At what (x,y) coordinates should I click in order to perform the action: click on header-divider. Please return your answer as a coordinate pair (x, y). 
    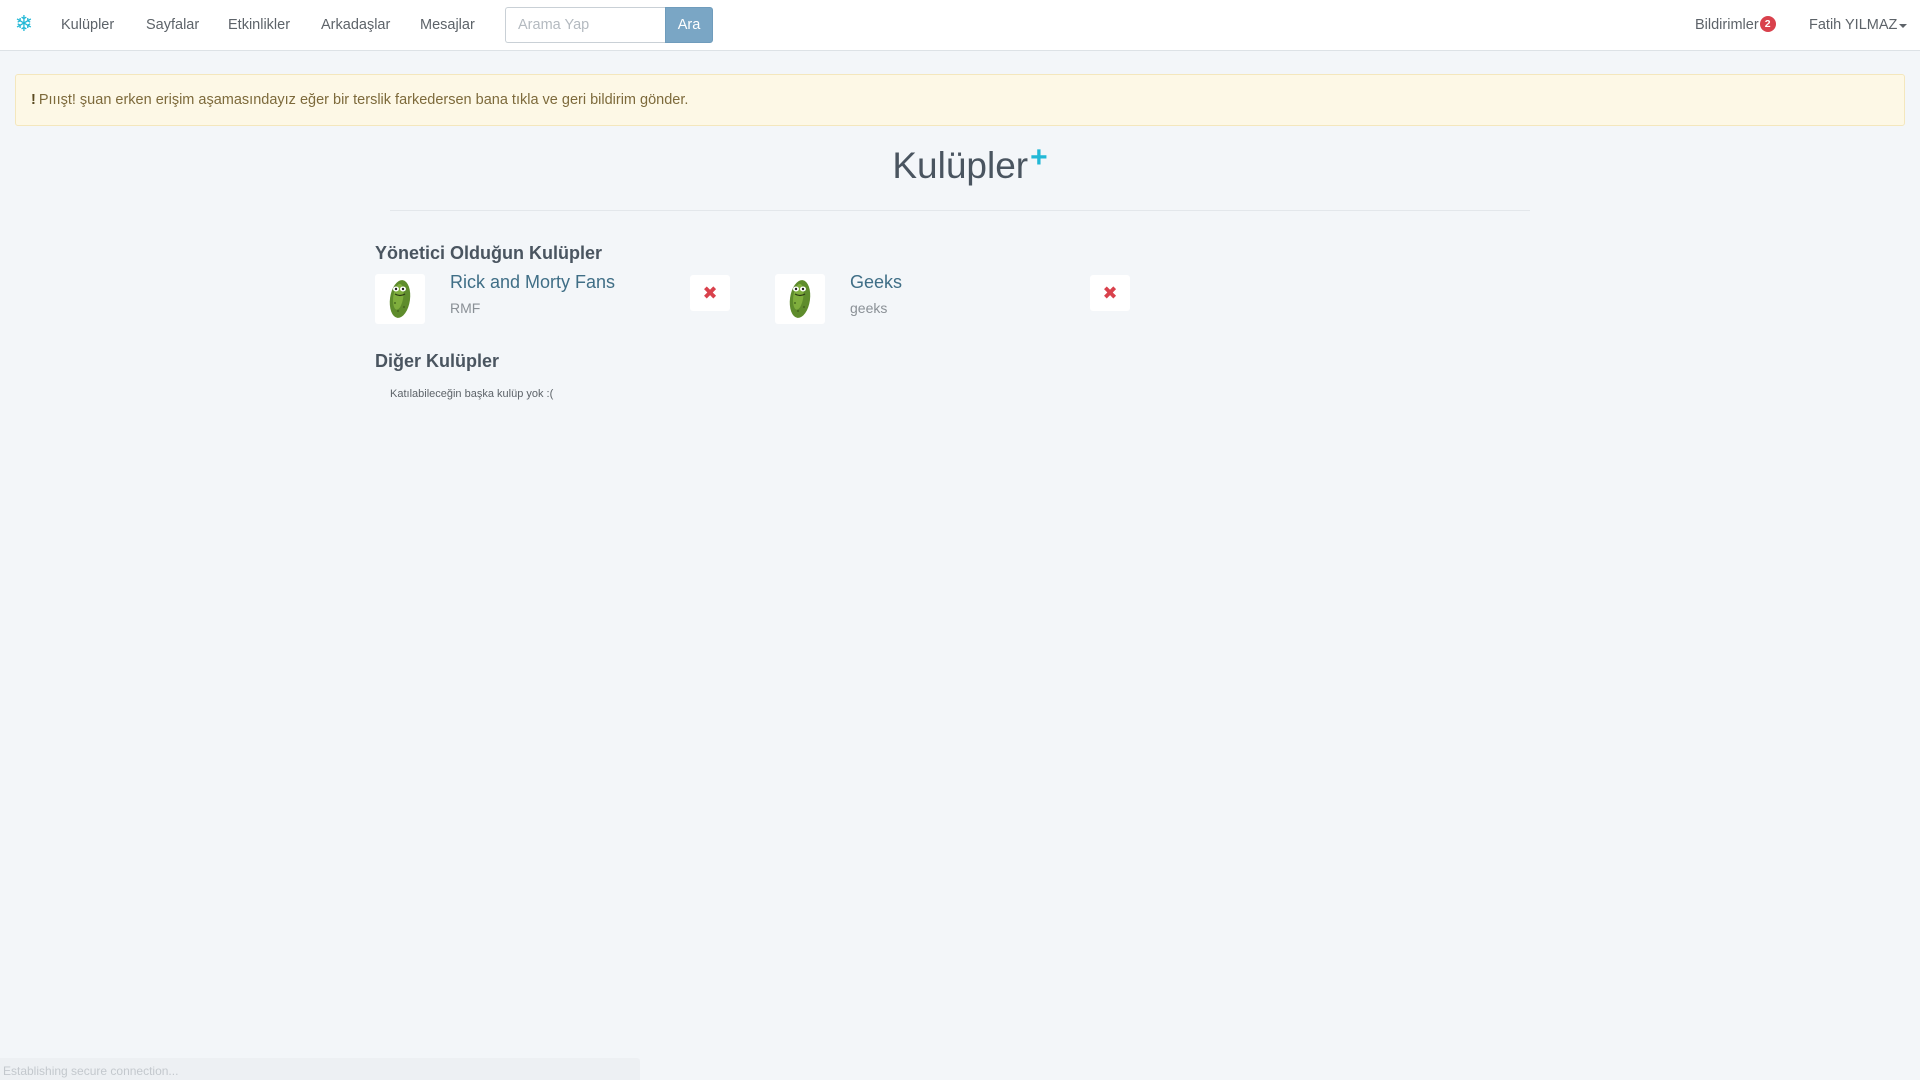
    Looking at the image, I should click on (960, 210).